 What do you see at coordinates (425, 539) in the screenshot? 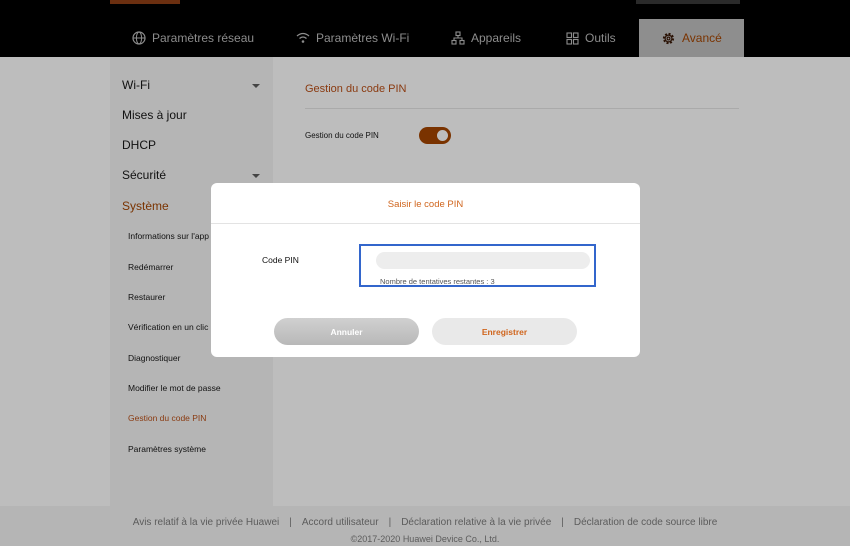
I see `copyright: ©2017-2020 Huawei Device Co., Ltd.` at bounding box center [425, 539].